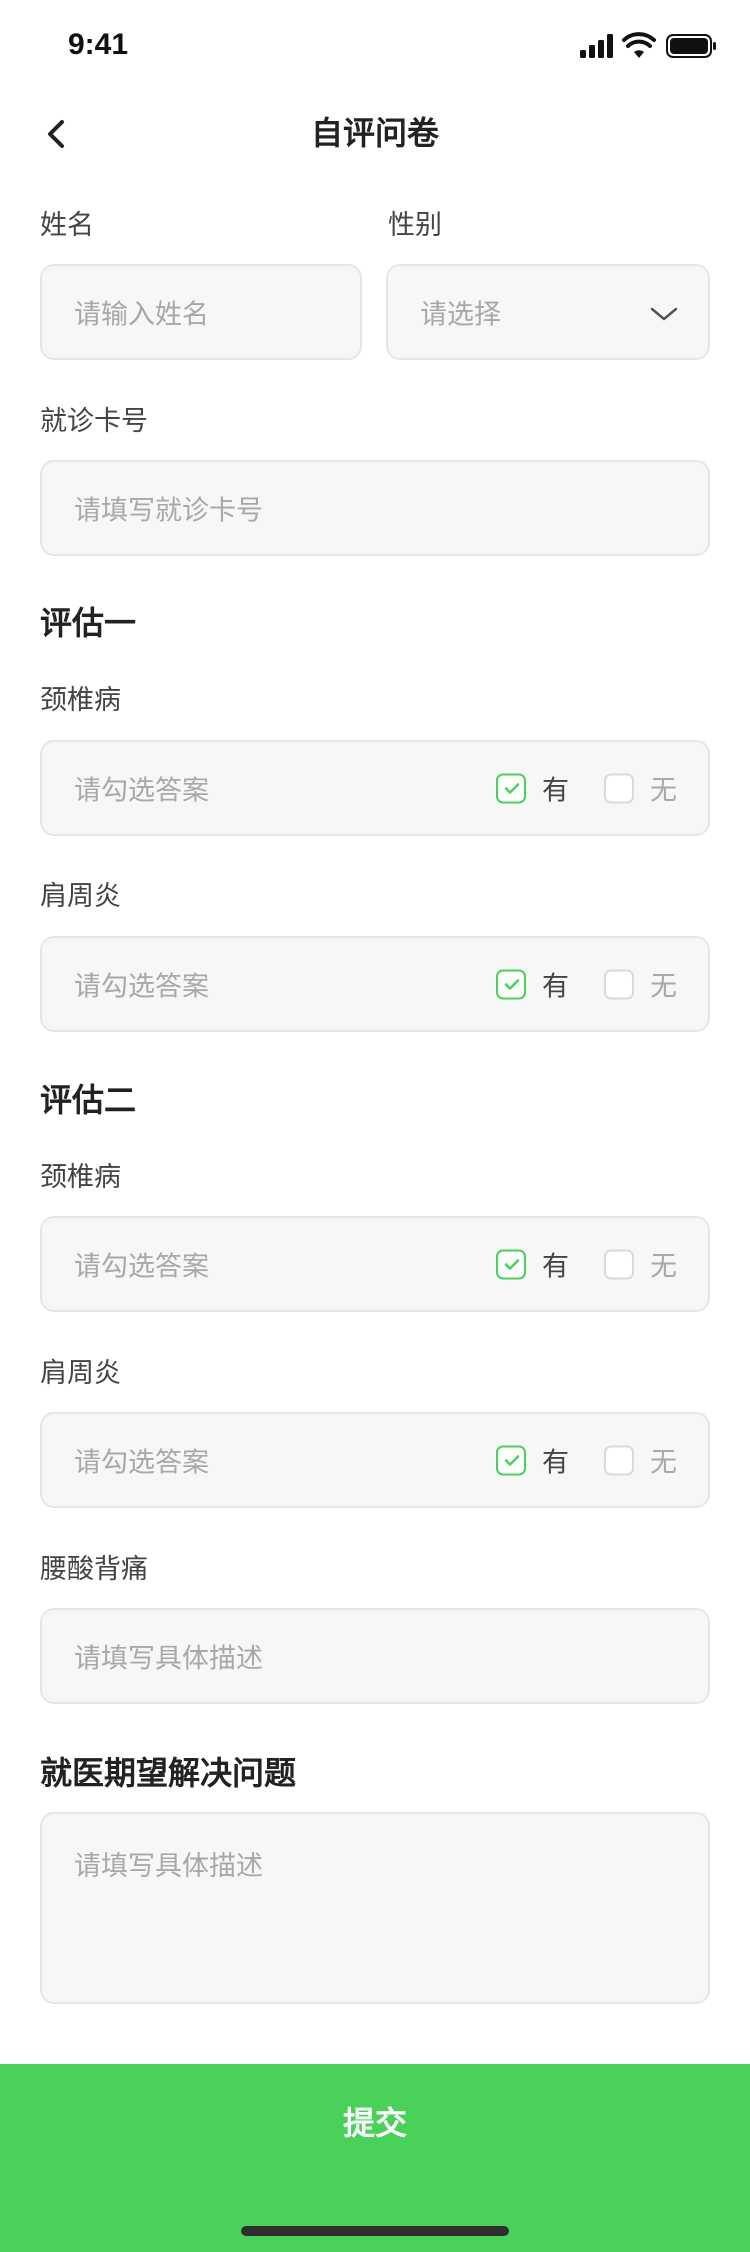 The height and width of the screenshot is (2252, 750). What do you see at coordinates (375, 1908) in the screenshot?
I see `expectation-textarea: 请填写具体描述` at bounding box center [375, 1908].